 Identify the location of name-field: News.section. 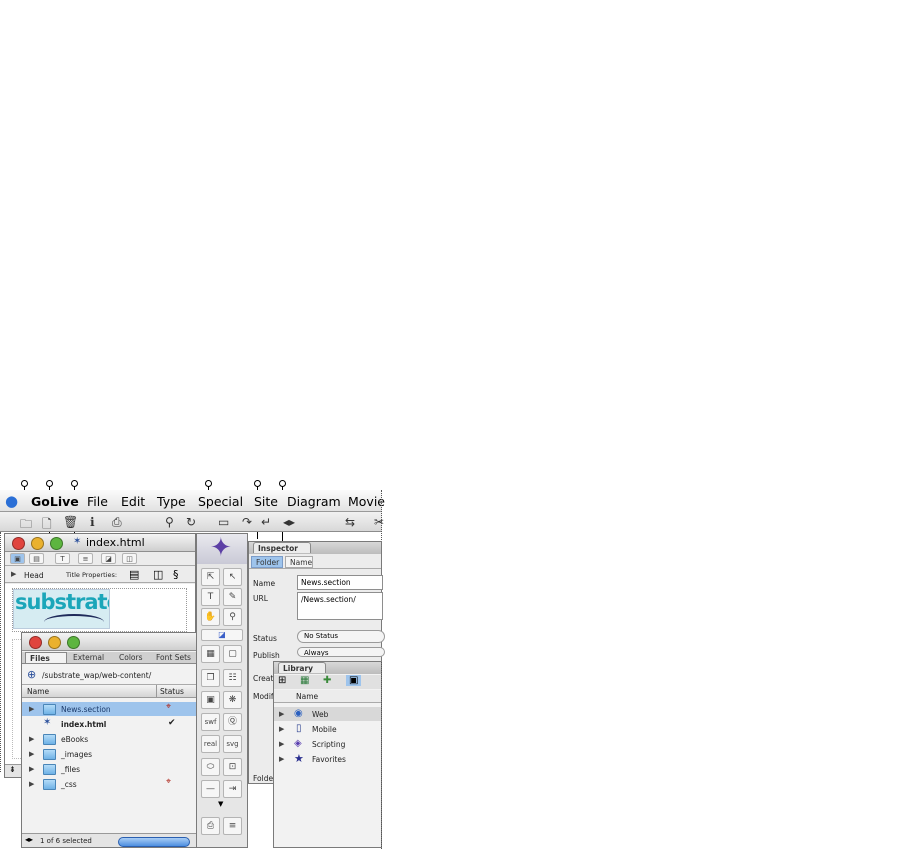
(340, 582).